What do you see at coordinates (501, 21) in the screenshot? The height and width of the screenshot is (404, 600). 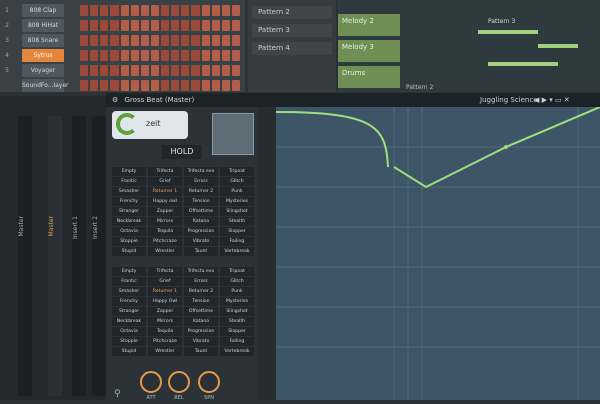 I see `clip-label: Pattern 3` at bounding box center [501, 21].